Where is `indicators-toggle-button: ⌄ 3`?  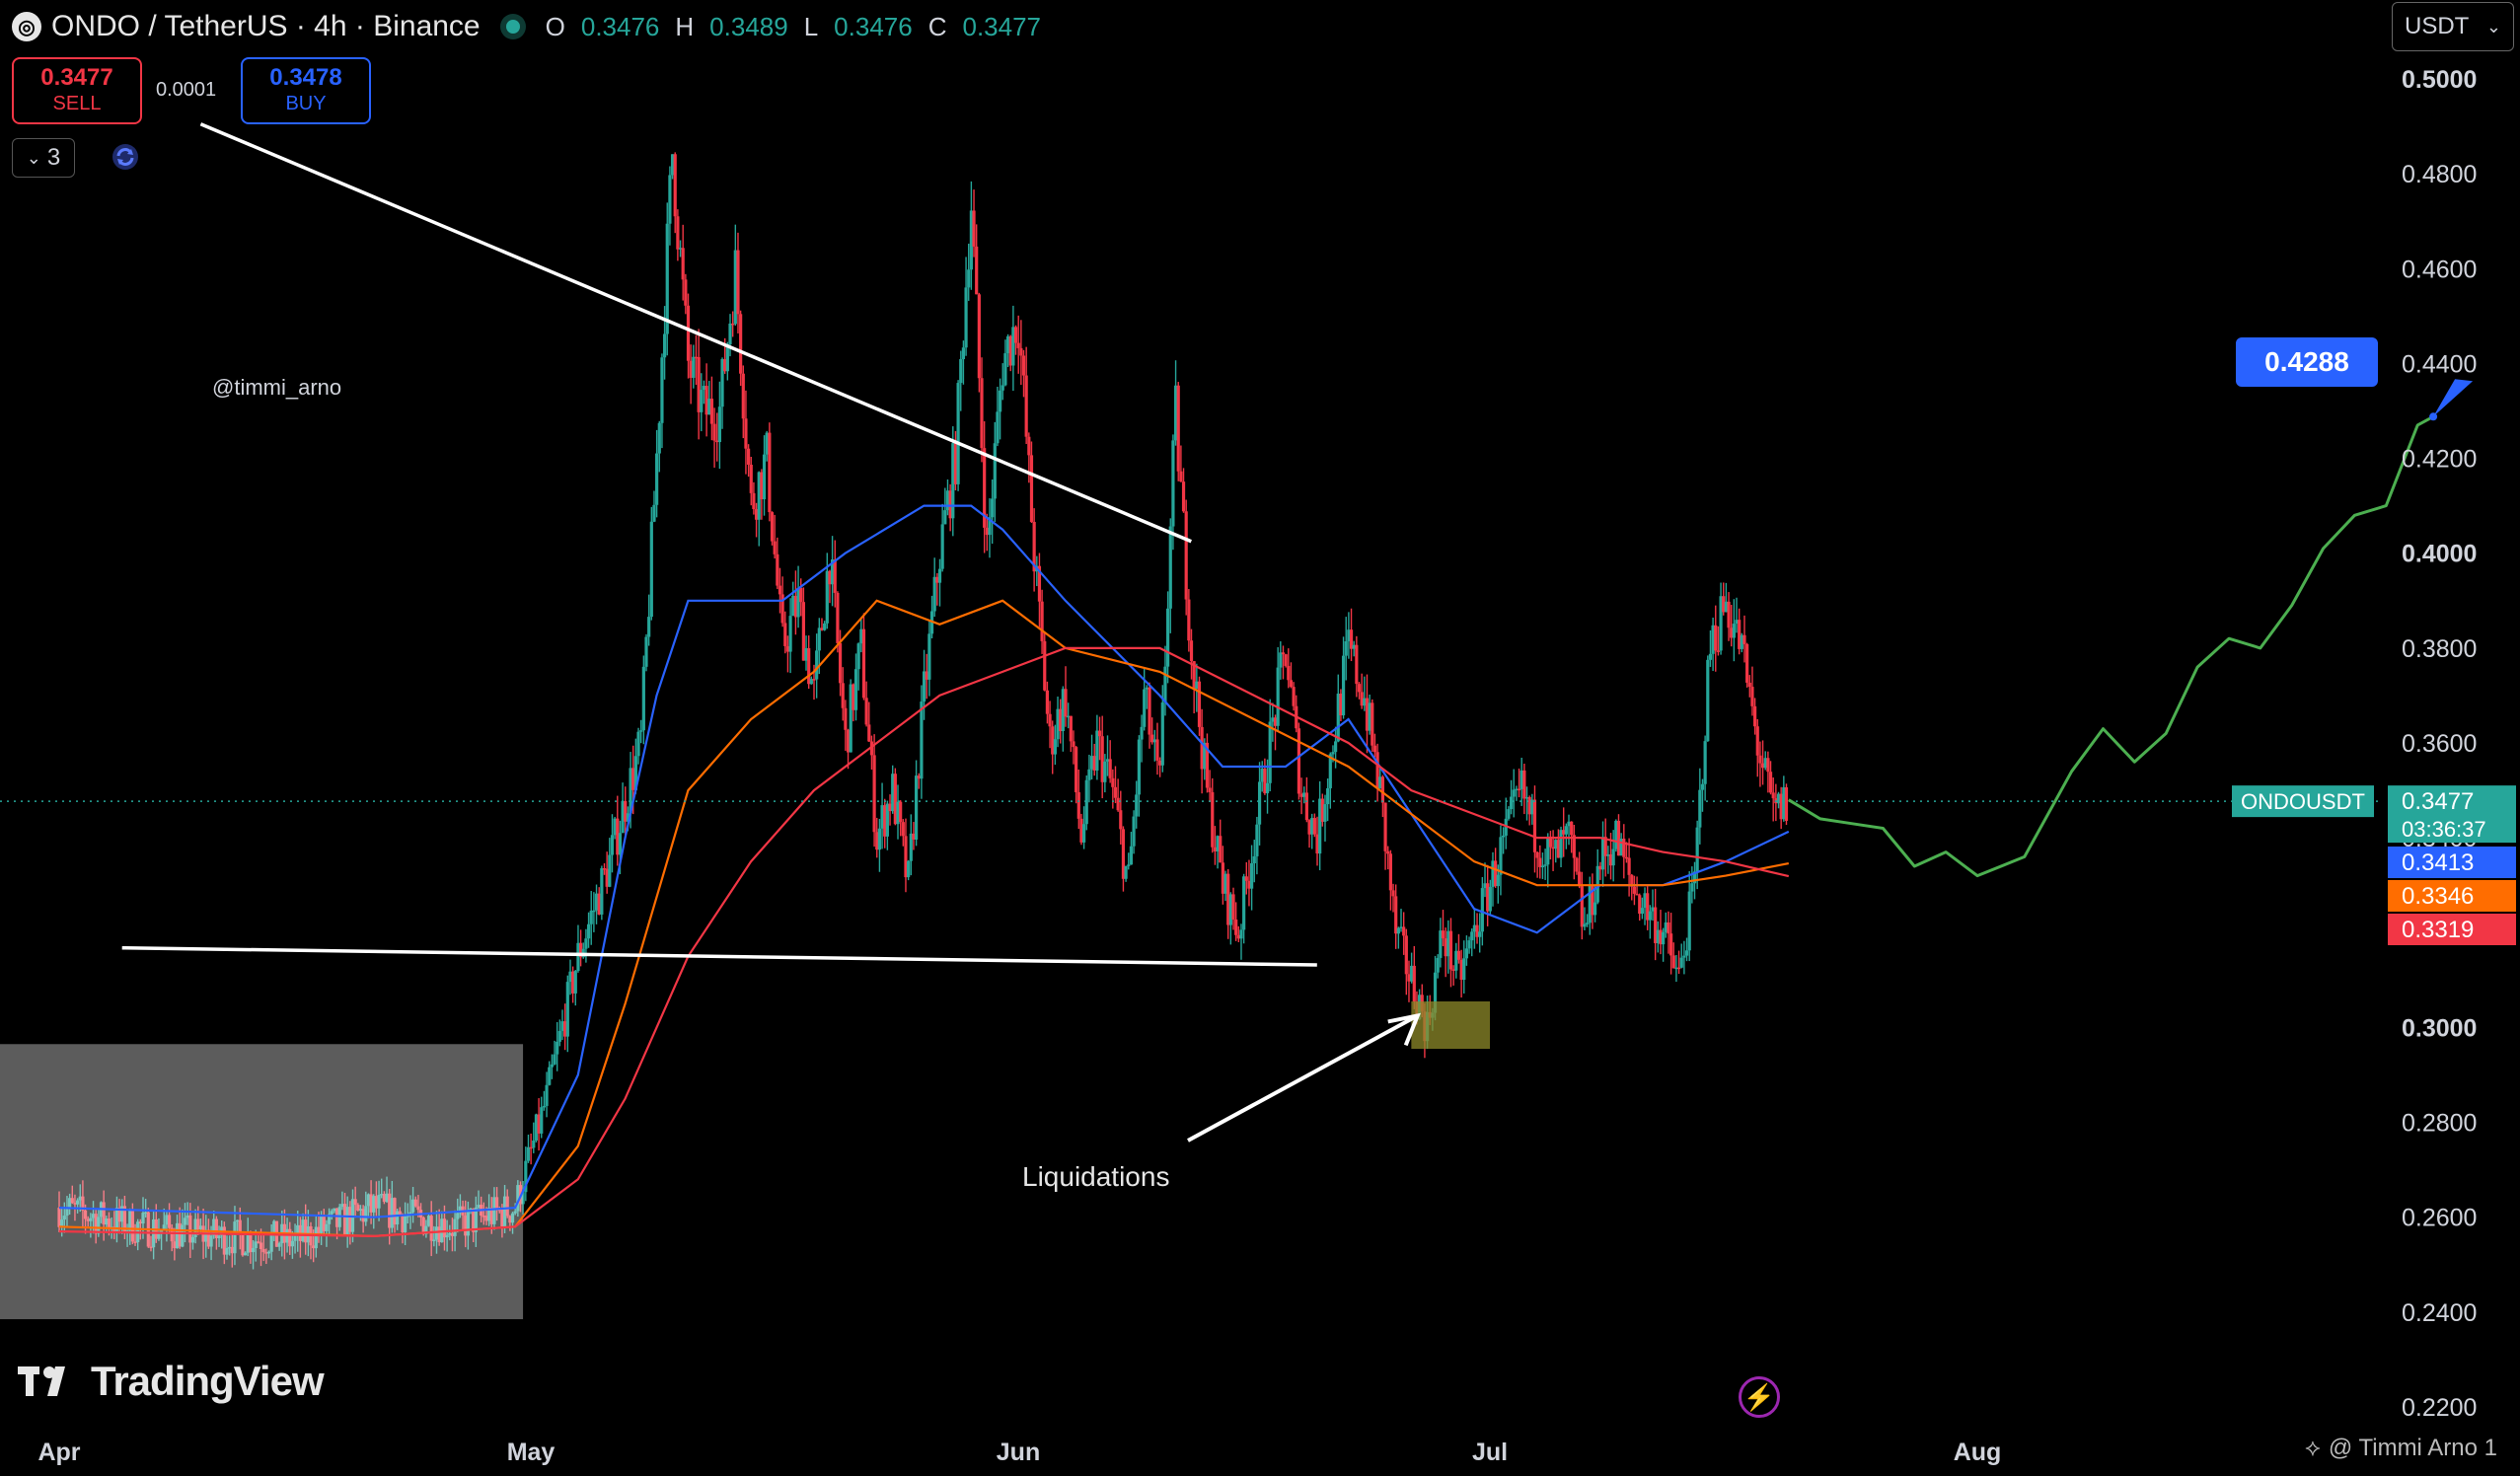 indicators-toggle-button: ⌄ 3 is located at coordinates (43, 158).